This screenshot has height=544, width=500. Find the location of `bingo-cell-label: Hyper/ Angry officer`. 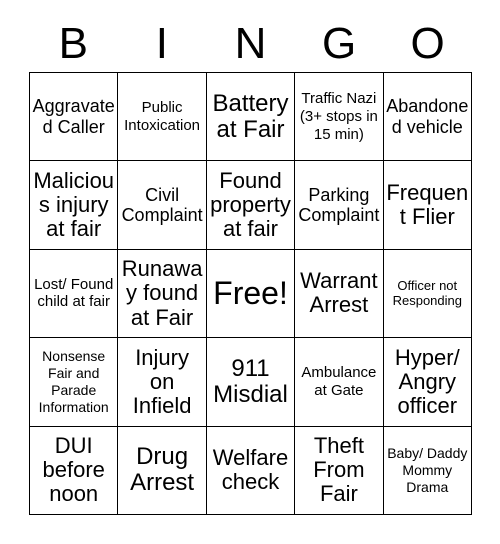

bingo-cell-label: Hyper/ Angry officer is located at coordinates (427, 381).